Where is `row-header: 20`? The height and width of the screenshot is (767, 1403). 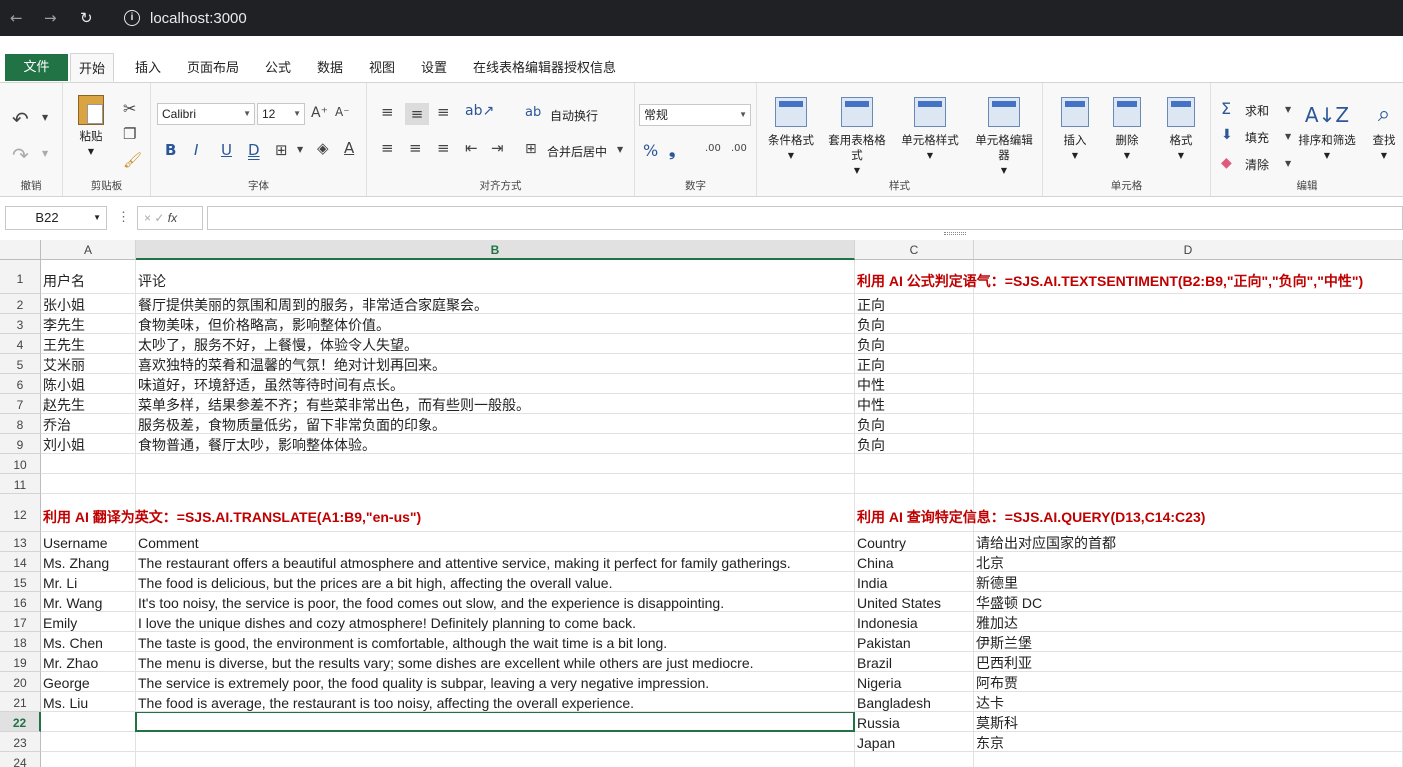
row-header: 20 is located at coordinates (20, 682).